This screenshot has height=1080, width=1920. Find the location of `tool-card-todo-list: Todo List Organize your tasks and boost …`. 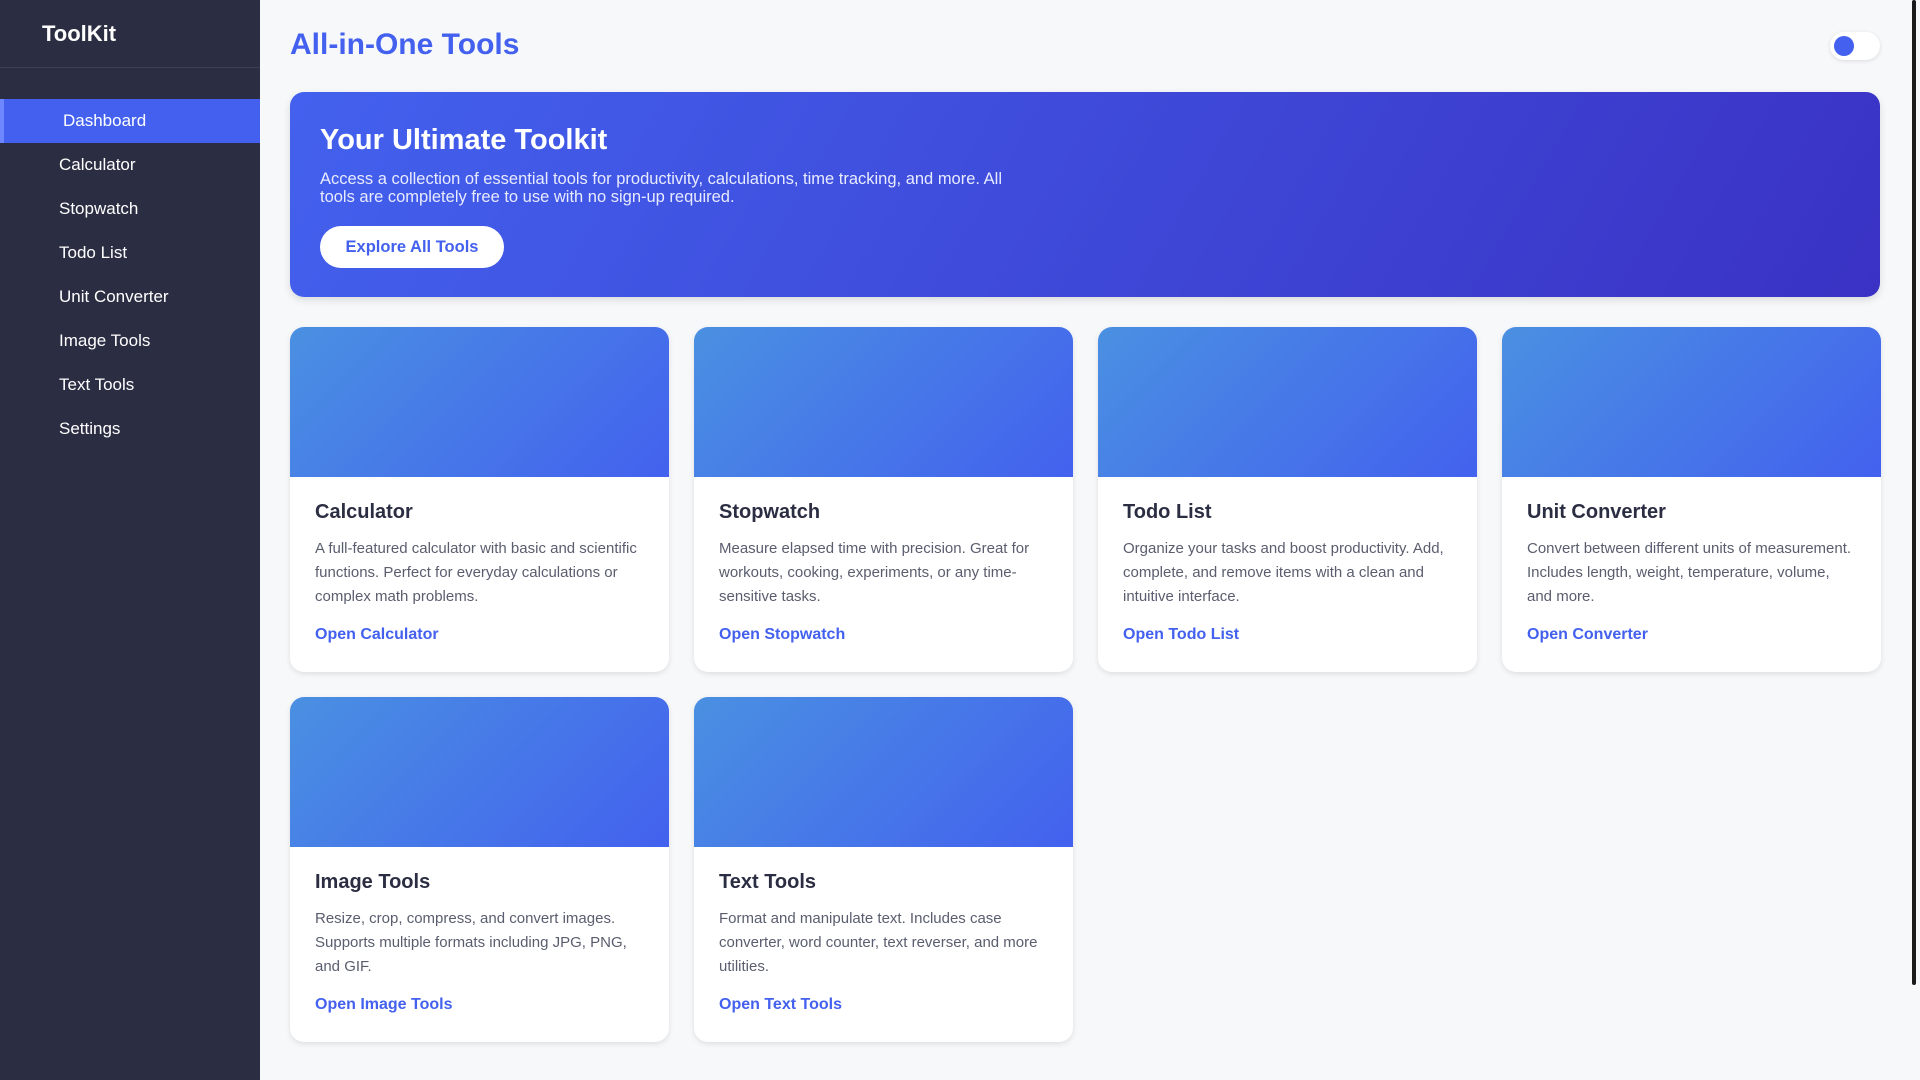

tool-card-todo-list: Todo List Organize your tasks and boost … is located at coordinates (1287, 499).